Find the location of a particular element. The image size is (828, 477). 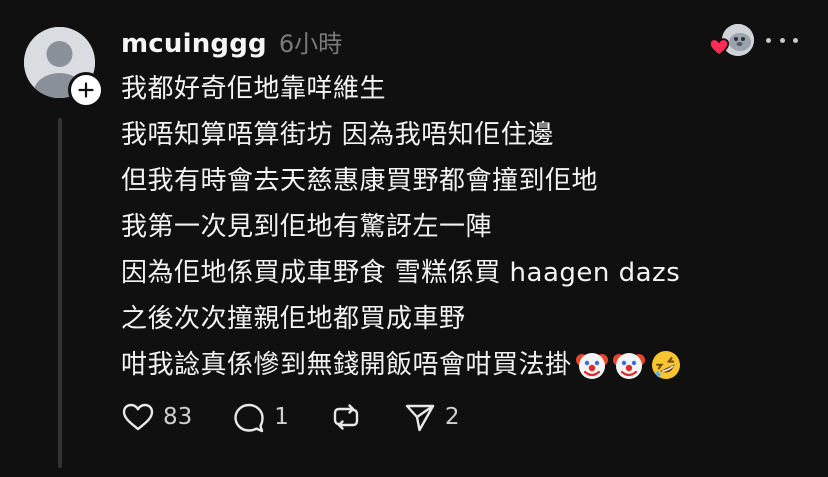

post-header: mcuinggg 6小時 is located at coordinates (231, 41).